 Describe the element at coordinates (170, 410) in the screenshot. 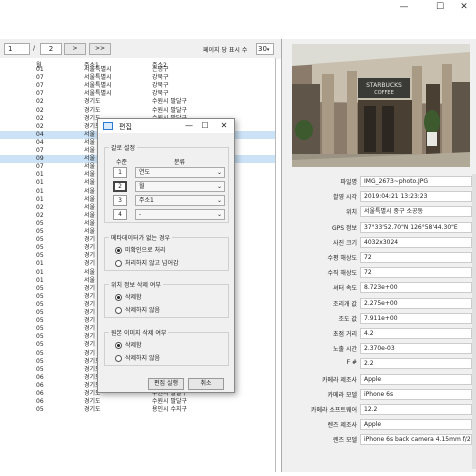

I see `table-cell-addr2: 용인시 수지구` at that location.